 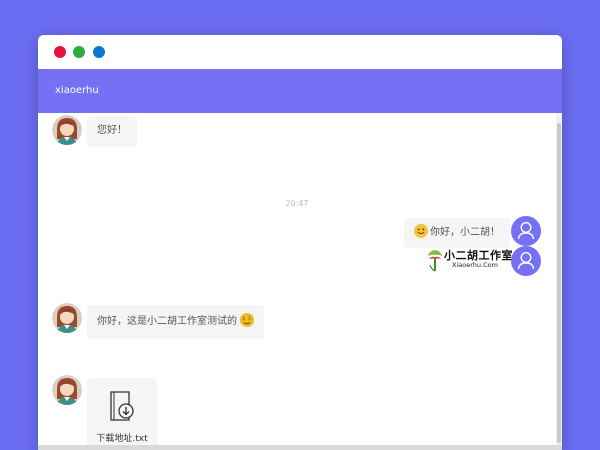 I want to click on scrollbar, so click(x=559, y=281).